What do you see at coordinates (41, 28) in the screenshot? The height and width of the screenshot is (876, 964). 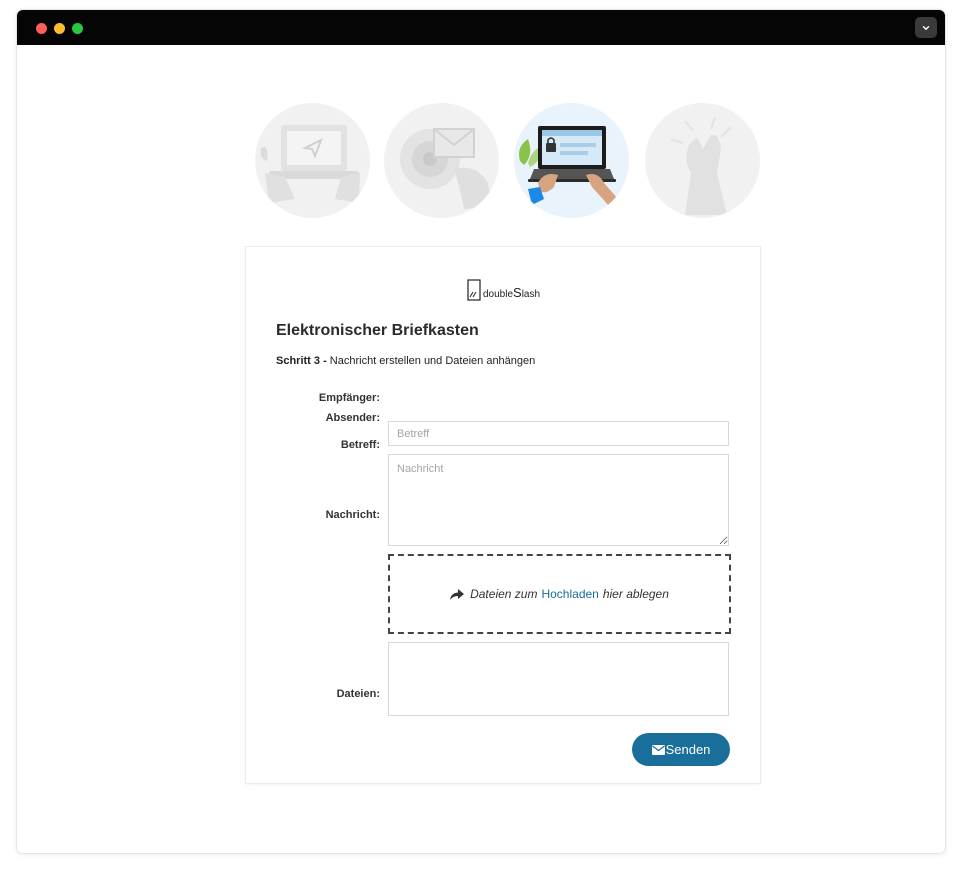 I see `close-window-button` at bounding box center [41, 28].